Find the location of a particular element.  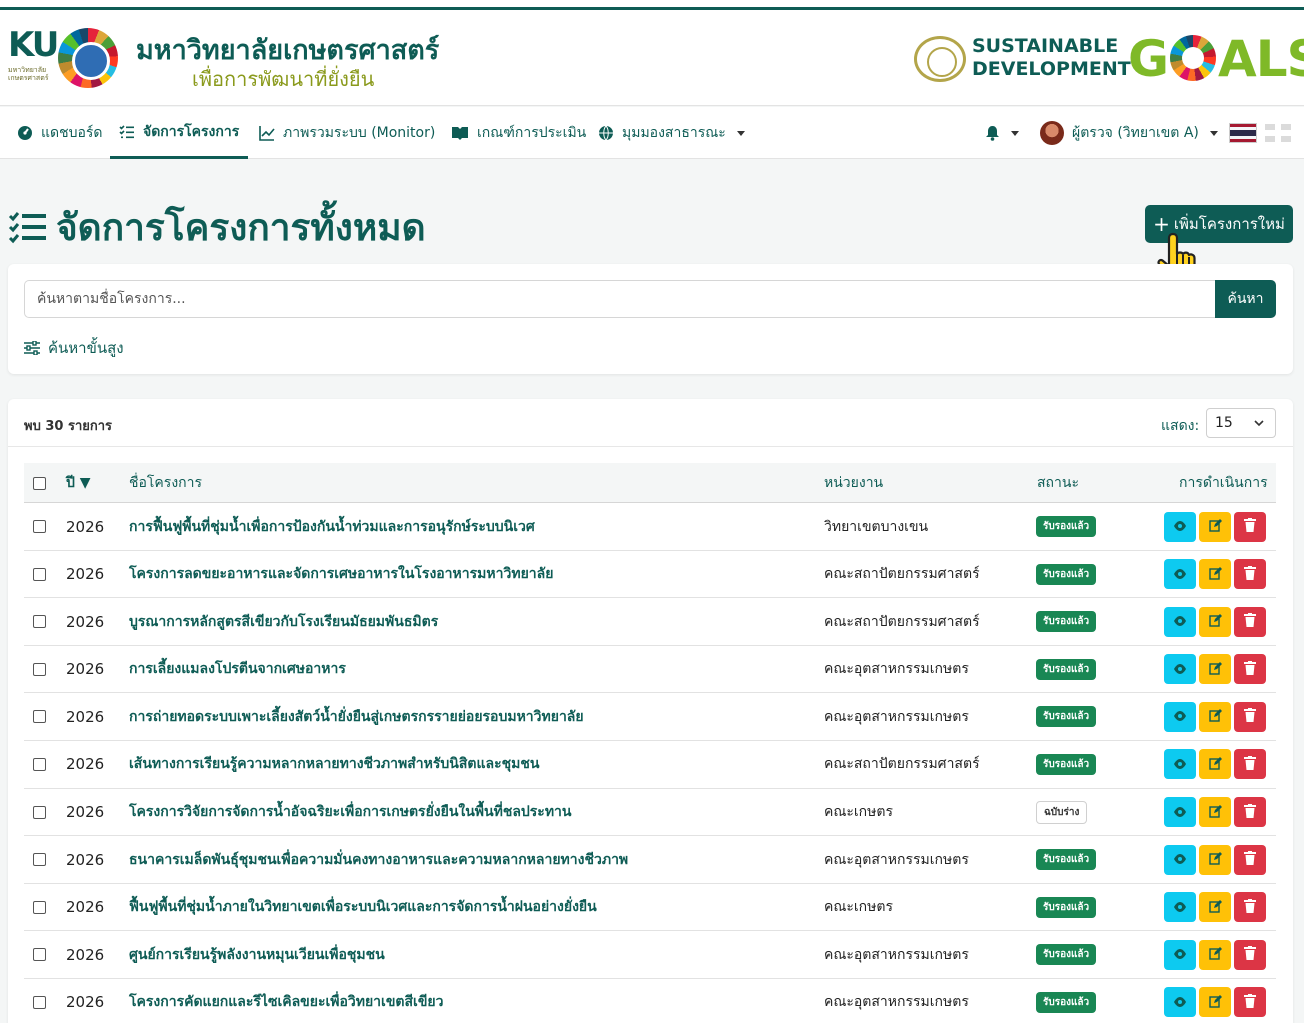

advanced-search-toggle: ค้นหาขั้นสูง is located at coordinates (74, 348).